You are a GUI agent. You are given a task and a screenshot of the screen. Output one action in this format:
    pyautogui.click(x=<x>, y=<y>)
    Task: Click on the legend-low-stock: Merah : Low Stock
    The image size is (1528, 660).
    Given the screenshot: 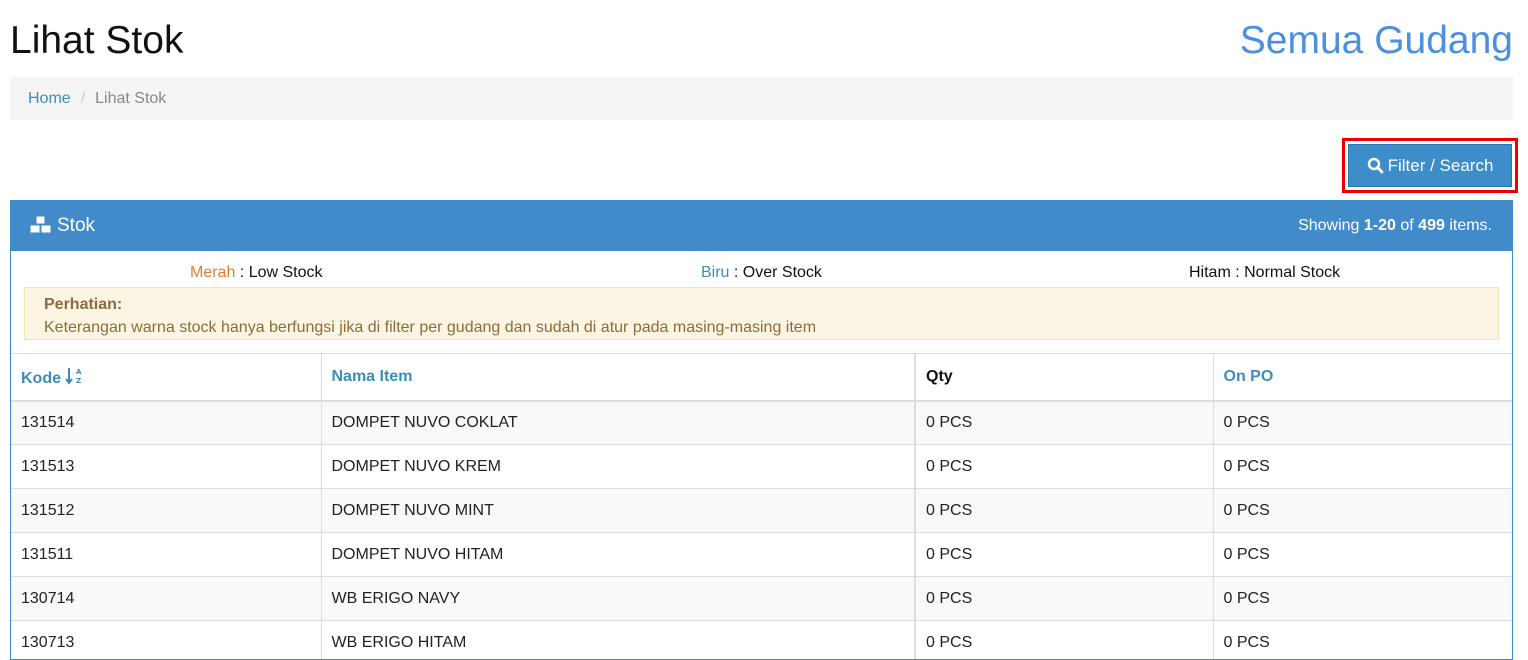 What is the action you would take?
    pyautogui.click(x=256, y=273)
    